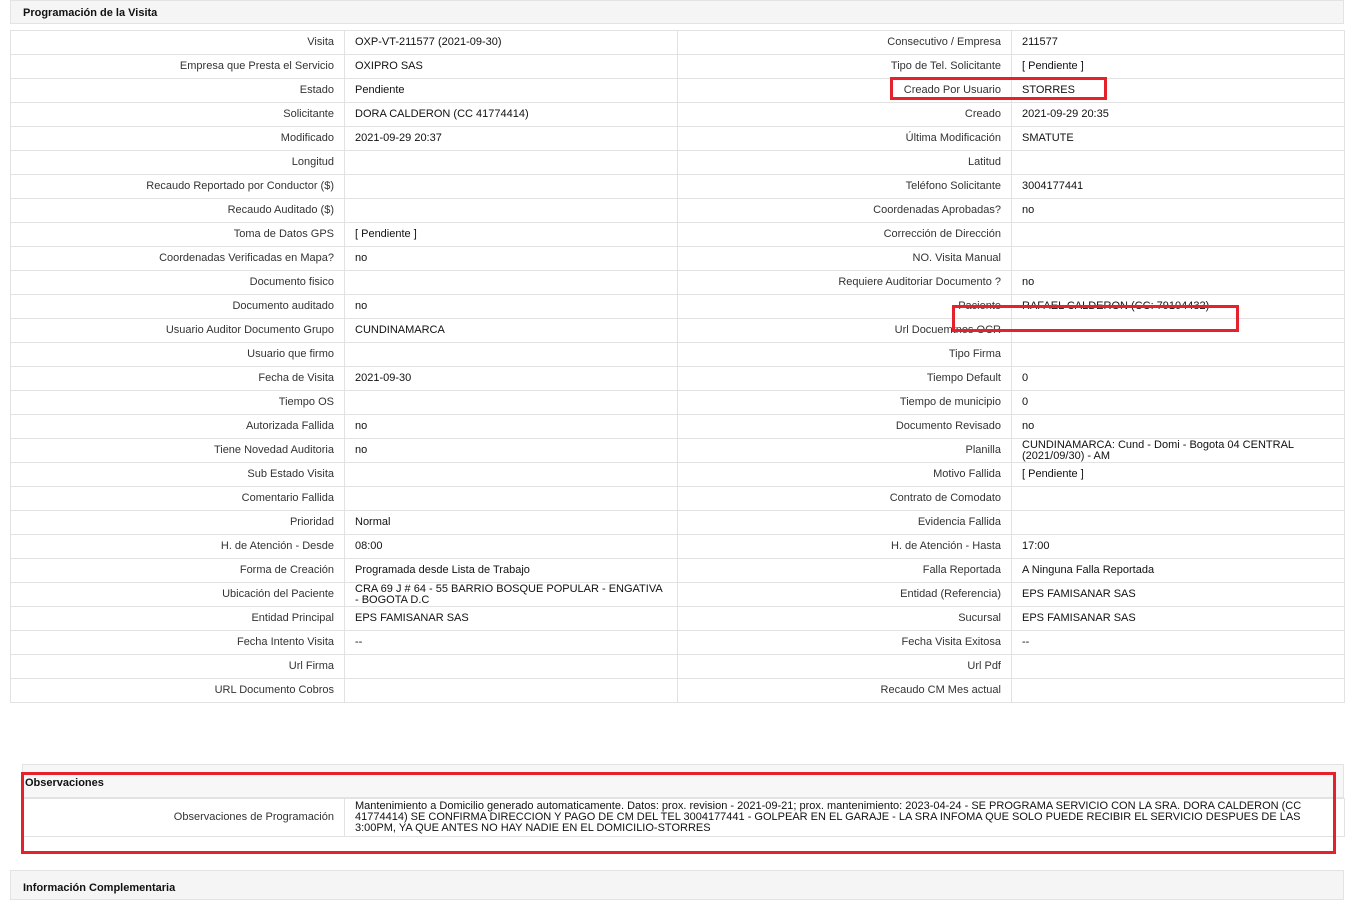 The image size is (1352, 905). Describe the element at coordinates (844, 426) in the screenshot. I see `field-label: Documento Revisado` at that location.